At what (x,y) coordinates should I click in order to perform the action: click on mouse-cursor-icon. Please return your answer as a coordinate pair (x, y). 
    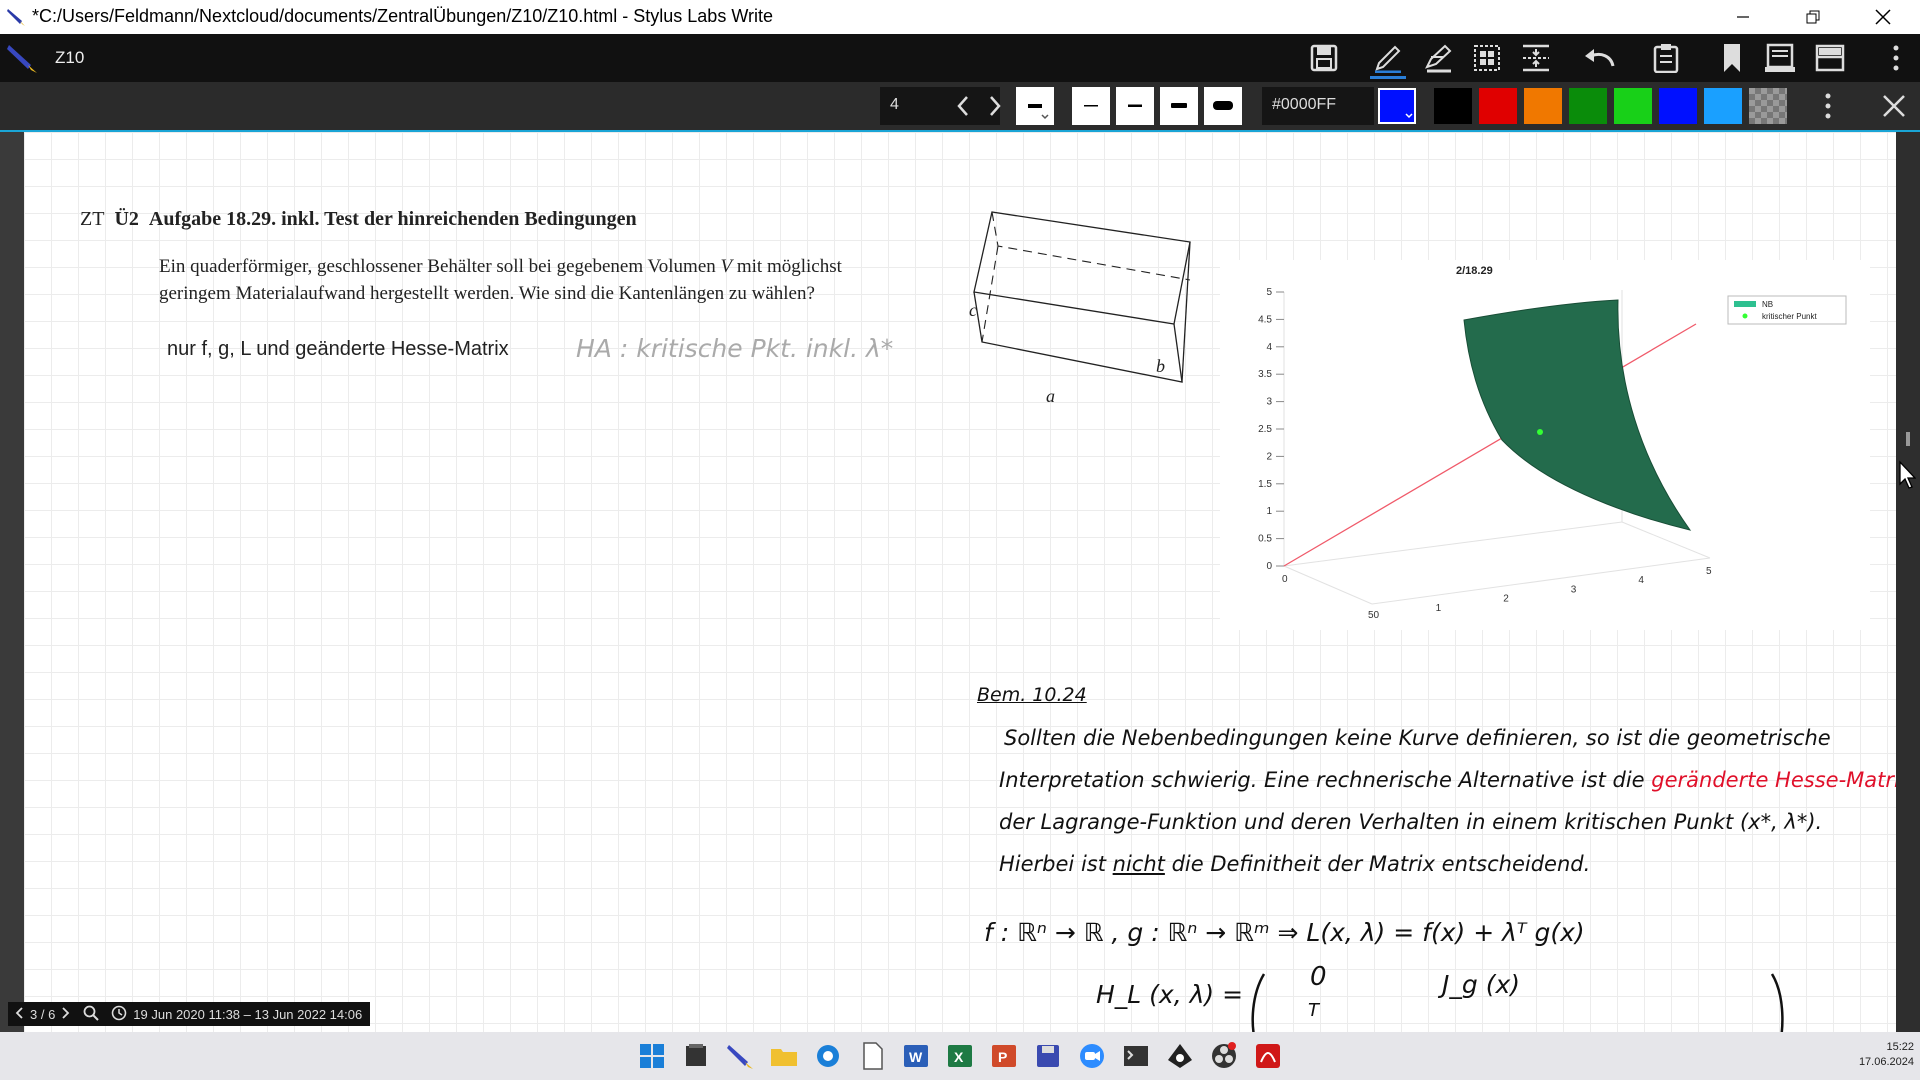
    Looking at the image, I should click on (1907, 474).